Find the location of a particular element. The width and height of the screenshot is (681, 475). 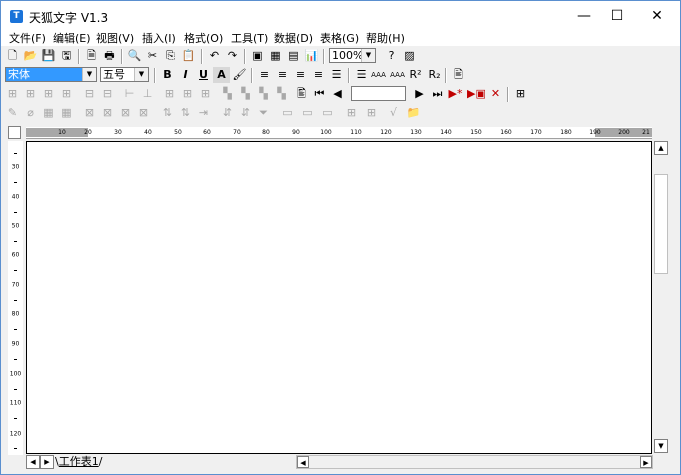

column-width-icon: ⊢ is located at coordinates (129, 94).